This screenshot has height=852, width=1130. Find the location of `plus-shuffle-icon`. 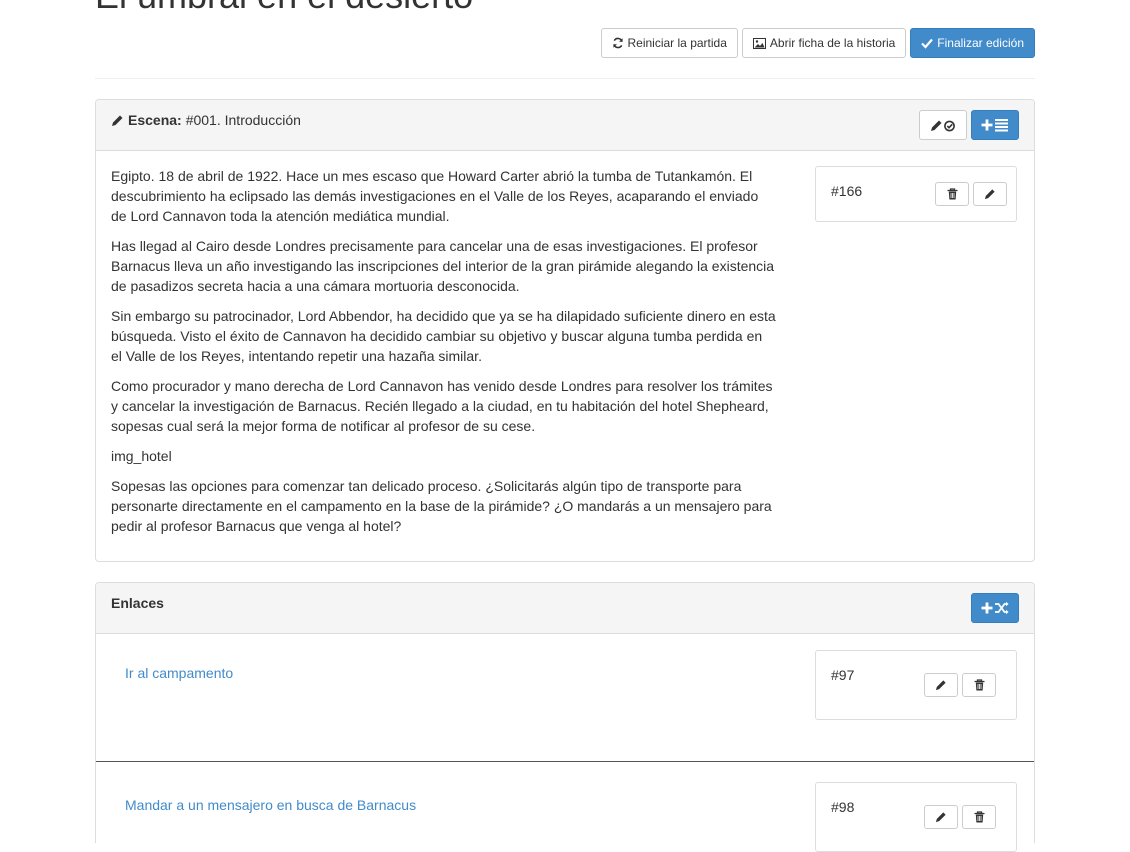

plus-shuffle-icon is located at coordinates (995, 608).